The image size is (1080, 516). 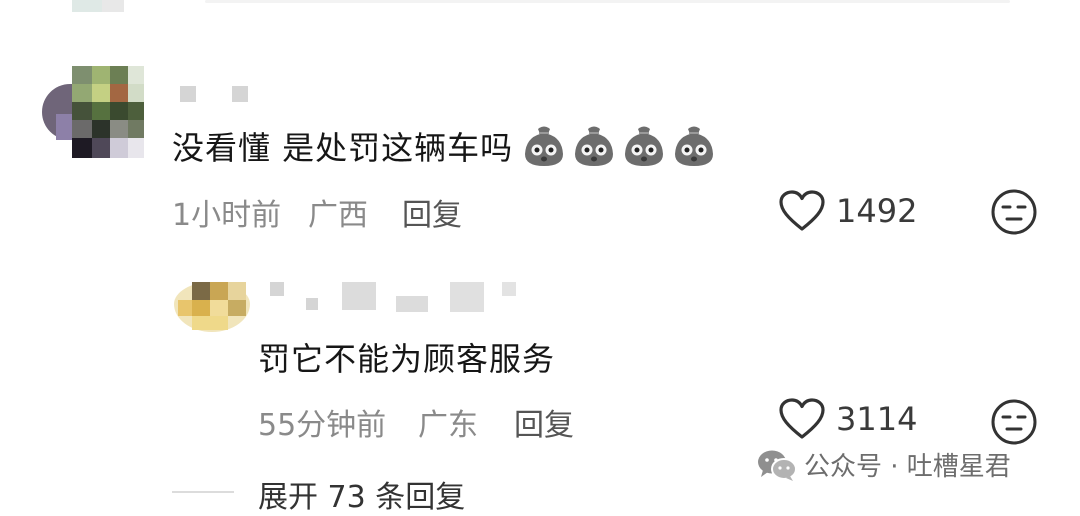 What do you see at coordinates (619, 146) in the screenshot?
I see `emoji-group` at bounding box center [619, 146].